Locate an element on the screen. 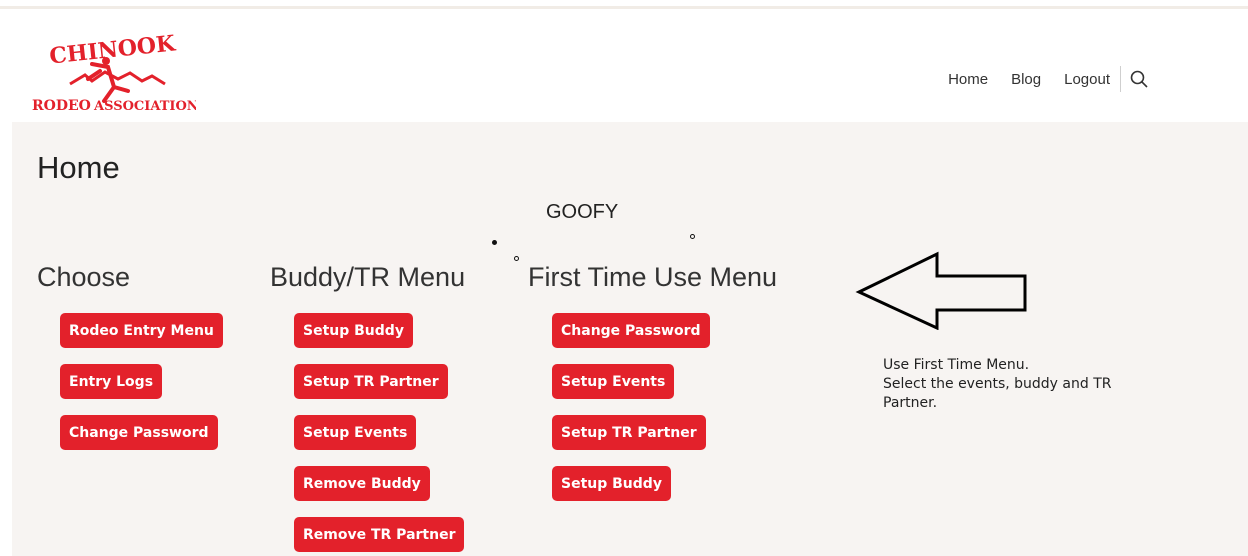 This screenshot has height=556, width=1248. entry-logs-button: Entry Logs is located at coordinates (111, 381).